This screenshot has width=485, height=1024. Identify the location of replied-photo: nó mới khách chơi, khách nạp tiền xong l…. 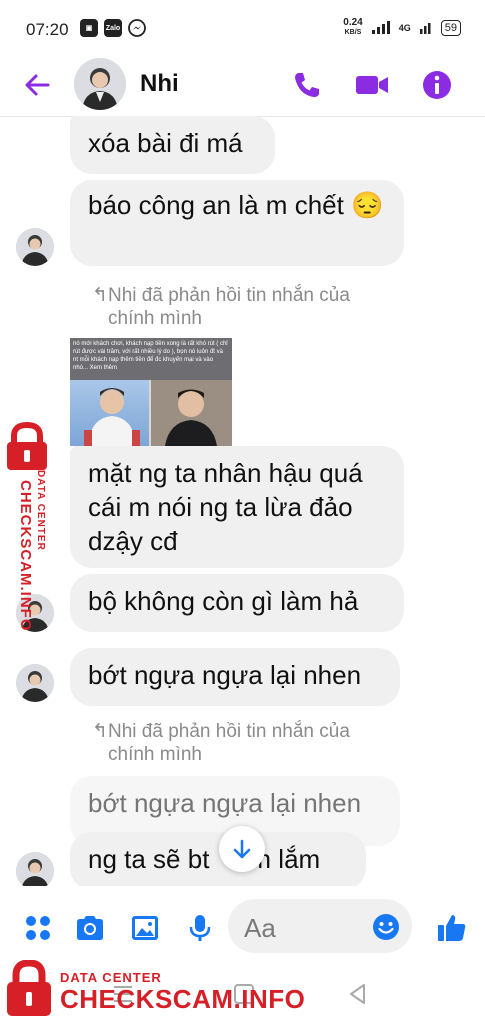
(151, 392).